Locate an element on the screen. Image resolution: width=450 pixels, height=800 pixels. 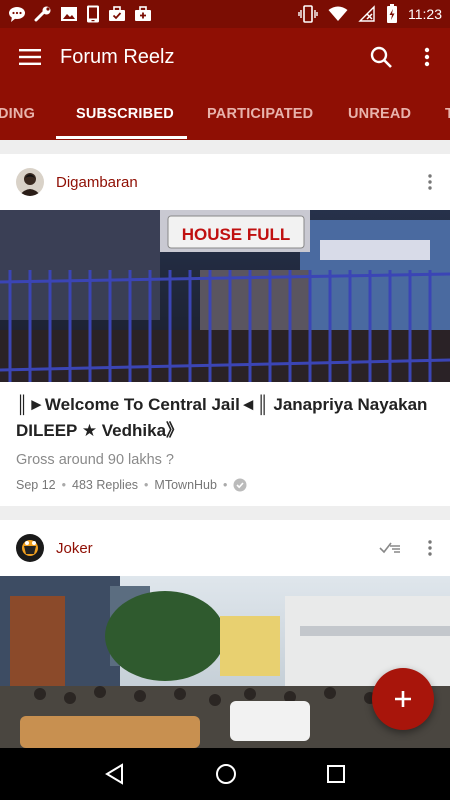
tab-unread: UNREAD is located at coordinates (379, 113).